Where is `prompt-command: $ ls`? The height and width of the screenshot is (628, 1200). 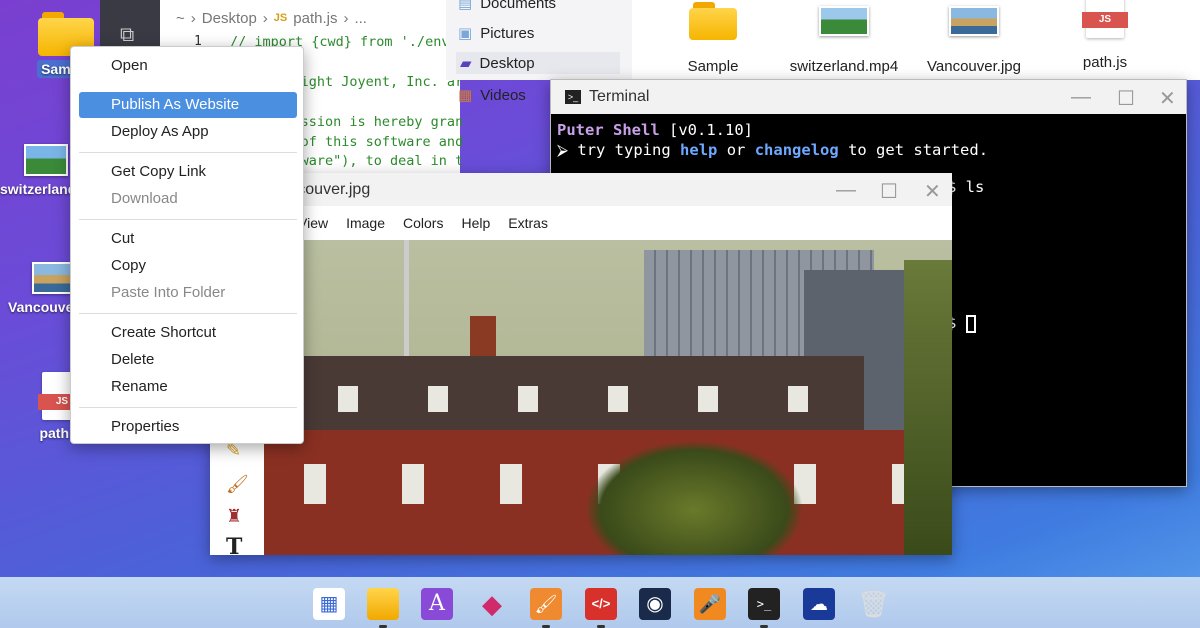 prompt-command: $ ls is located at coordinates (966, 187).